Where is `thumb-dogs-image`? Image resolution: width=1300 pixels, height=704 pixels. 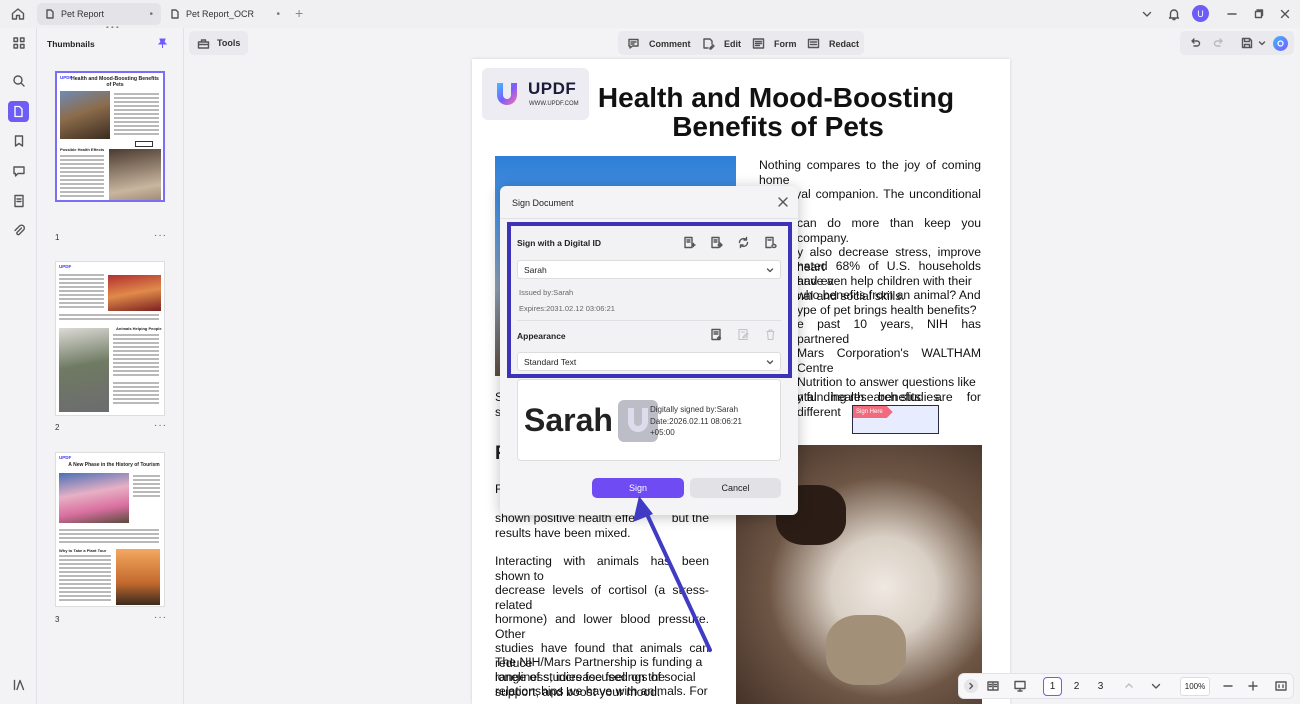 thumb-dogs-image is located at coordinates (134, 293).